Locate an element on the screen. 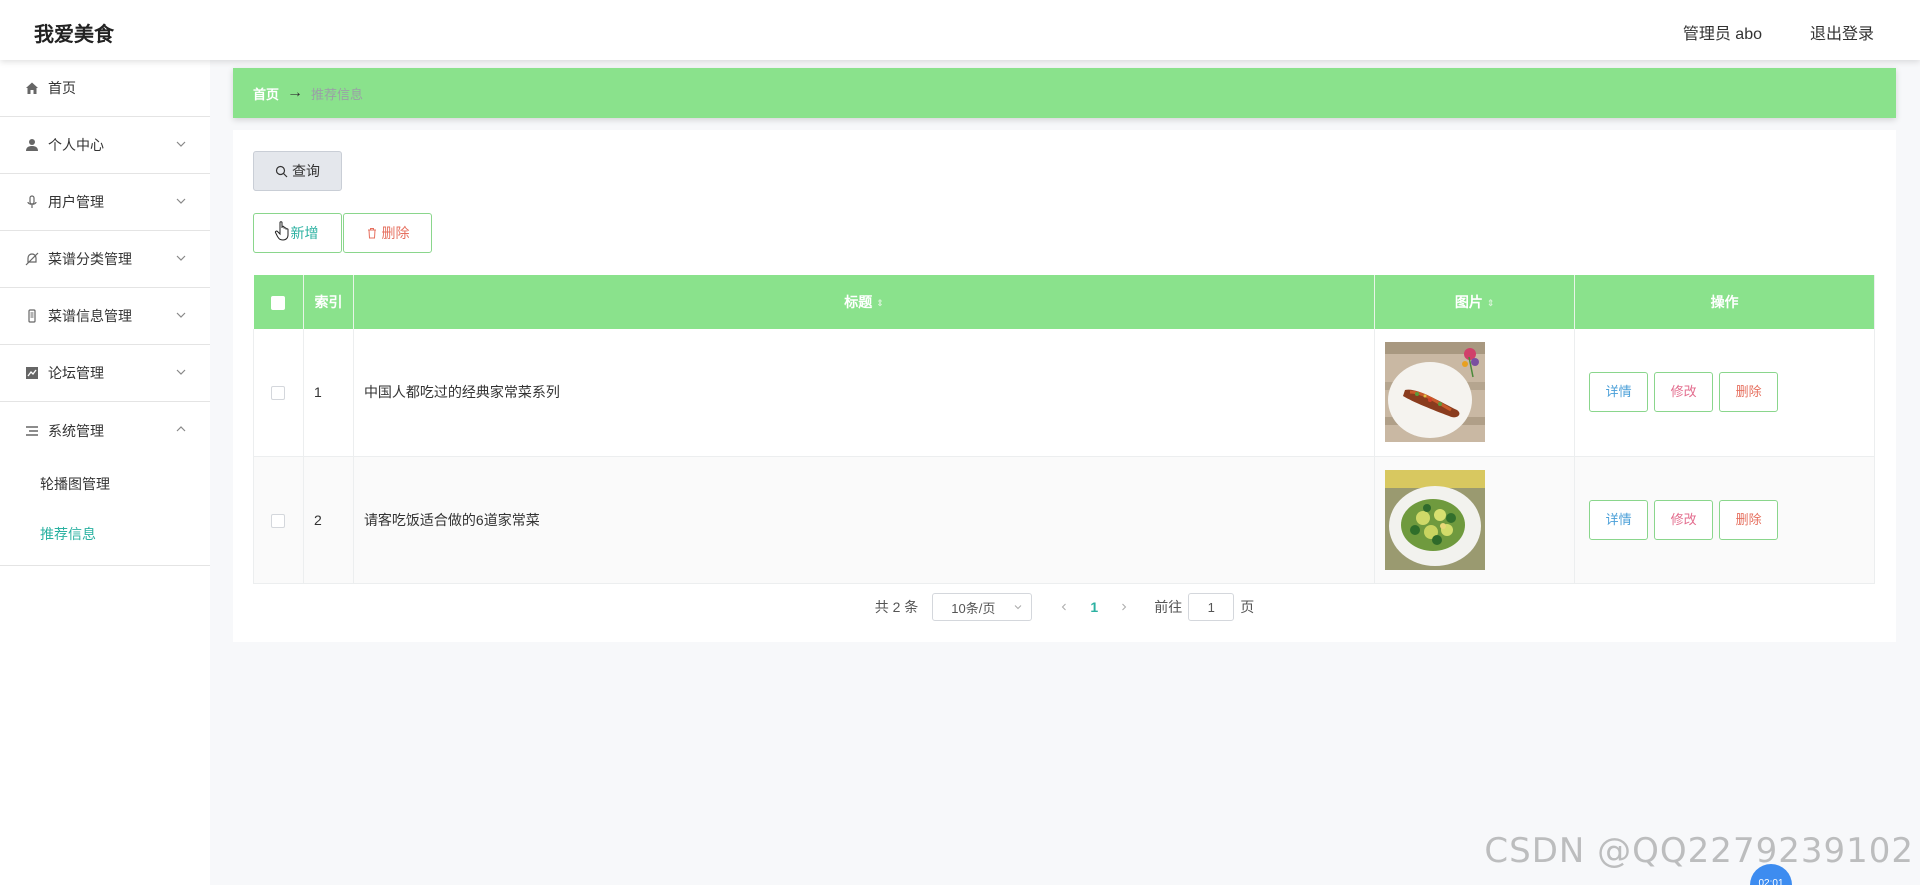 This screenshot has height=885, width=1920. header-ops-label: 操作 is located at coordinates (1724, 302).